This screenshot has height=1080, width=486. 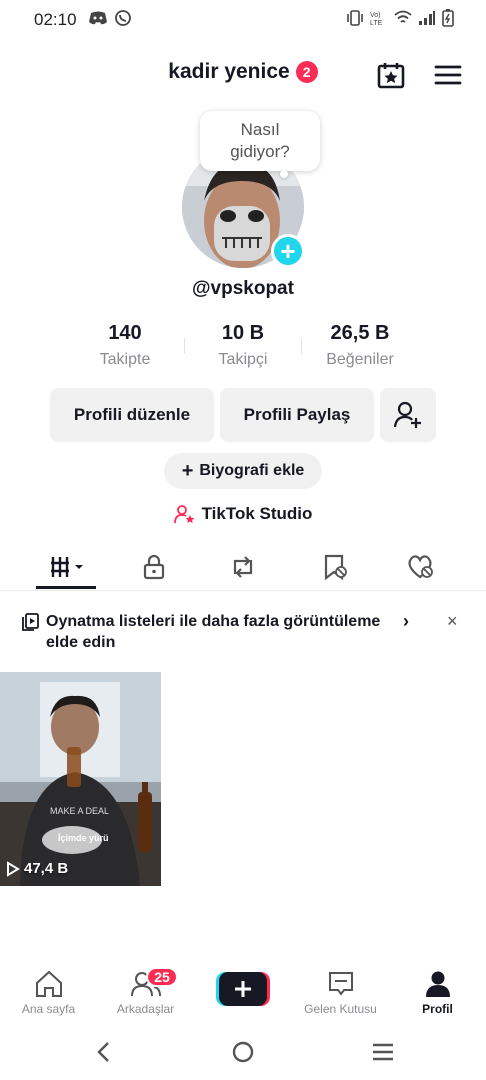 What do you see at coordinates (260, 151) in the screenshot?
I see `bubble-line-2: gidiyor?` at bounding box center [260, 151].